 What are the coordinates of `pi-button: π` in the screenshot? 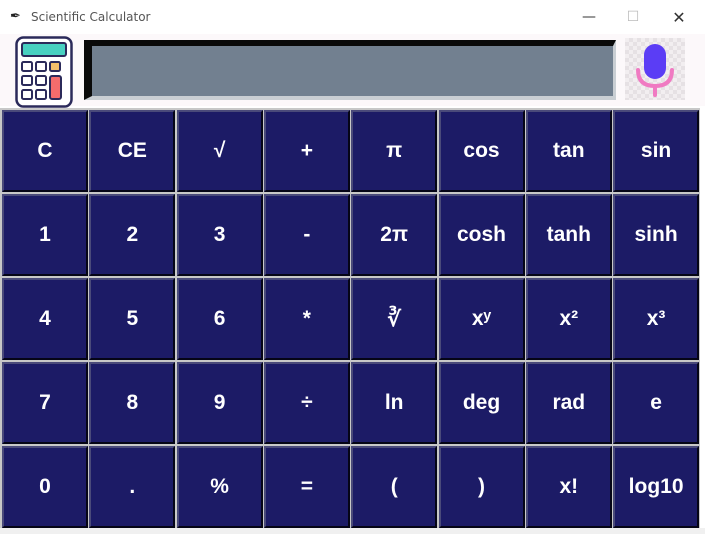 It's located at (394, 151).